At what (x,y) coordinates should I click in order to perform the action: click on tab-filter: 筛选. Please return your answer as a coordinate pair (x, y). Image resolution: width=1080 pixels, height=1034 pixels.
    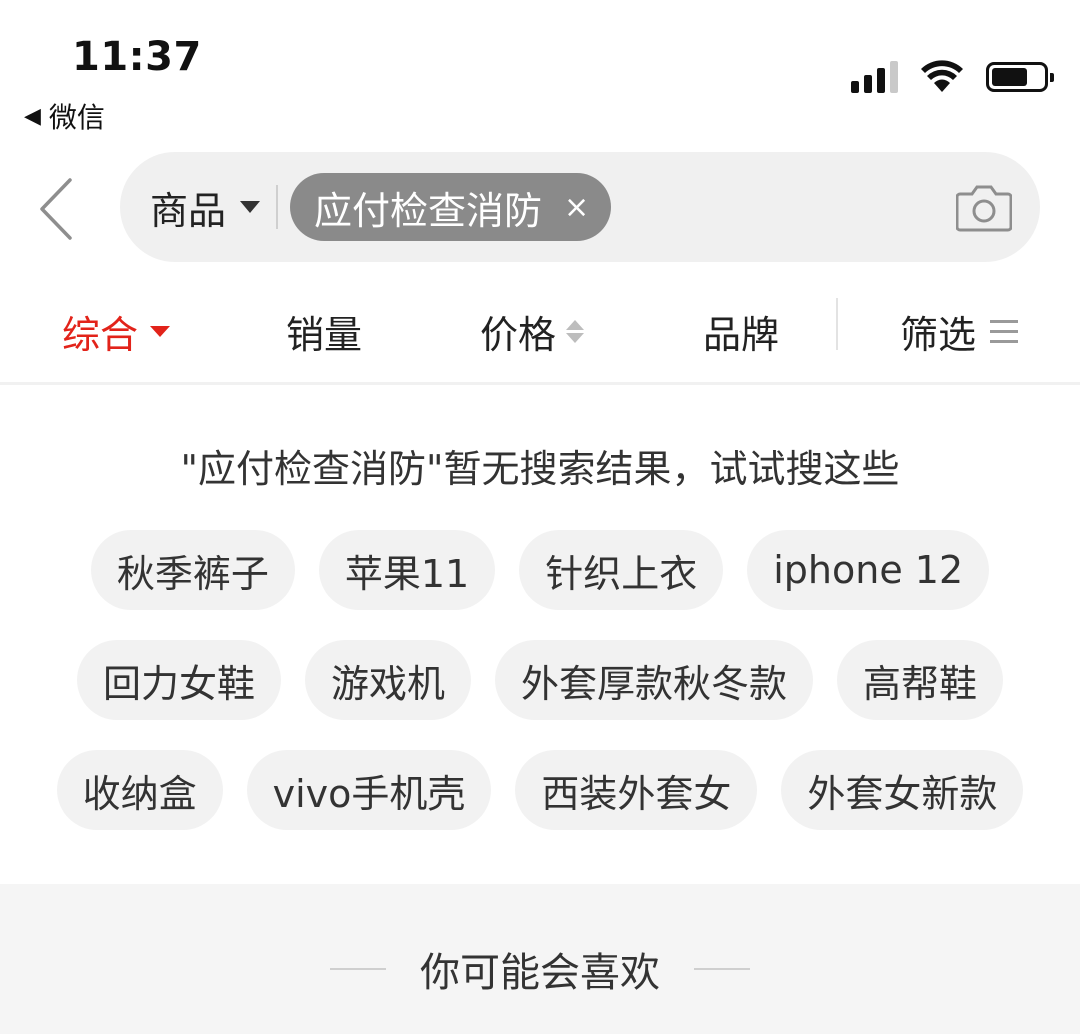
    Looking at the image, I should click on (959, 331).